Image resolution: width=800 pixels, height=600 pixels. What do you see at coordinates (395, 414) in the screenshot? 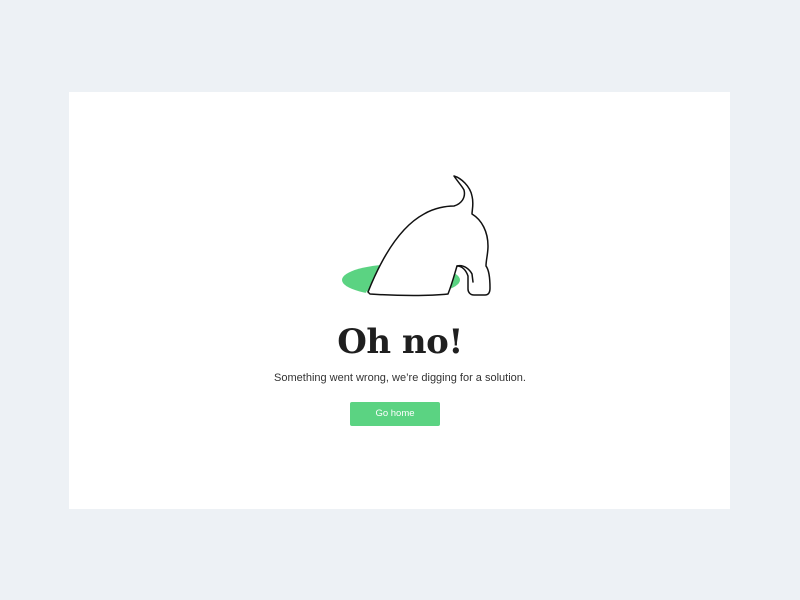
I see `go-home-button: Go home` at bounding box center [395, 414].